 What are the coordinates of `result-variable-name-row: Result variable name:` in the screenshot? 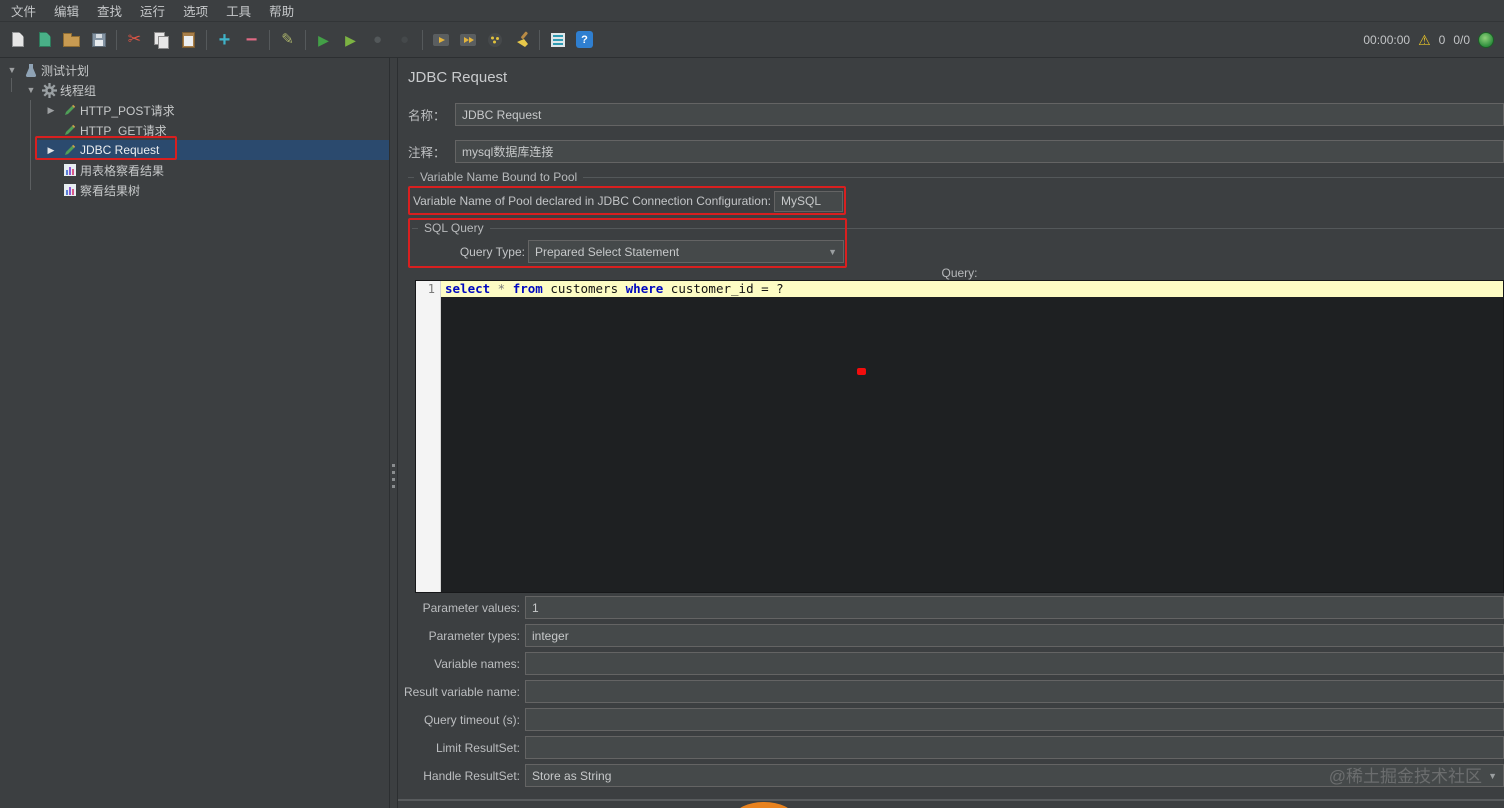 It's located at (951, 691).